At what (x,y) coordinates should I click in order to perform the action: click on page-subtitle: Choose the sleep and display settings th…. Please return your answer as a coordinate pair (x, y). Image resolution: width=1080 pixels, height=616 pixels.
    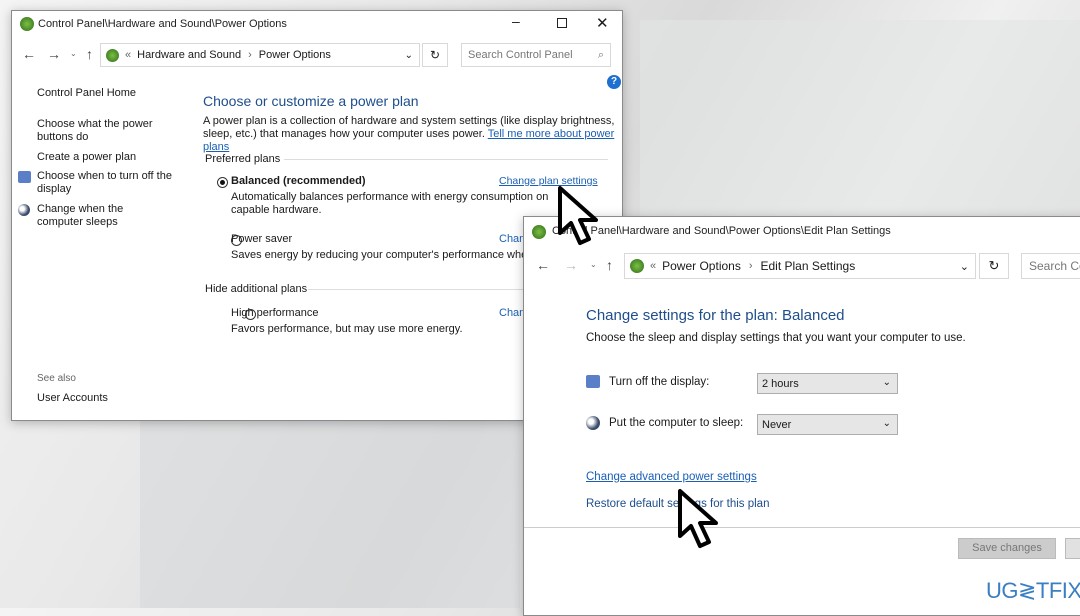
    Looking at the image, I should click on (776, 338).